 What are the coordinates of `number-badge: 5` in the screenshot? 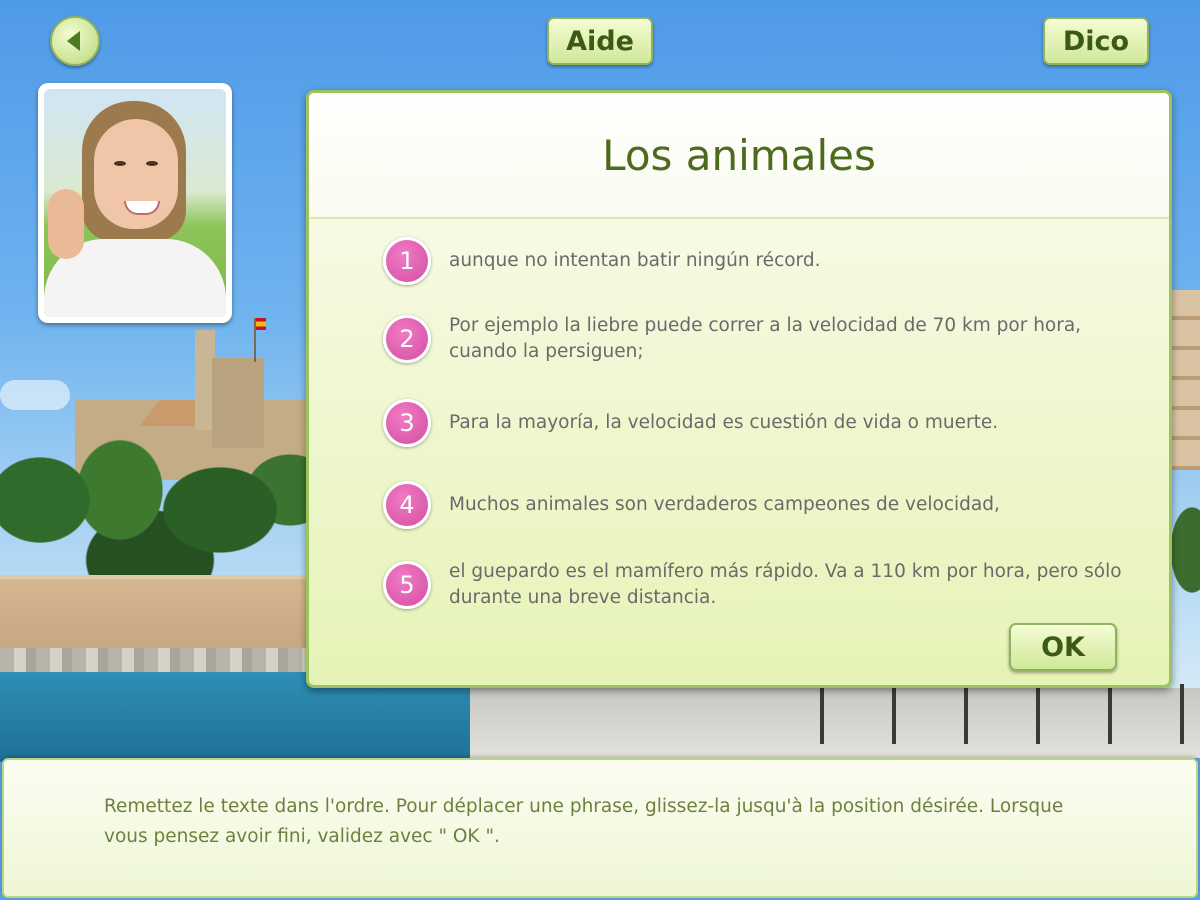 It's located at (407, 585).